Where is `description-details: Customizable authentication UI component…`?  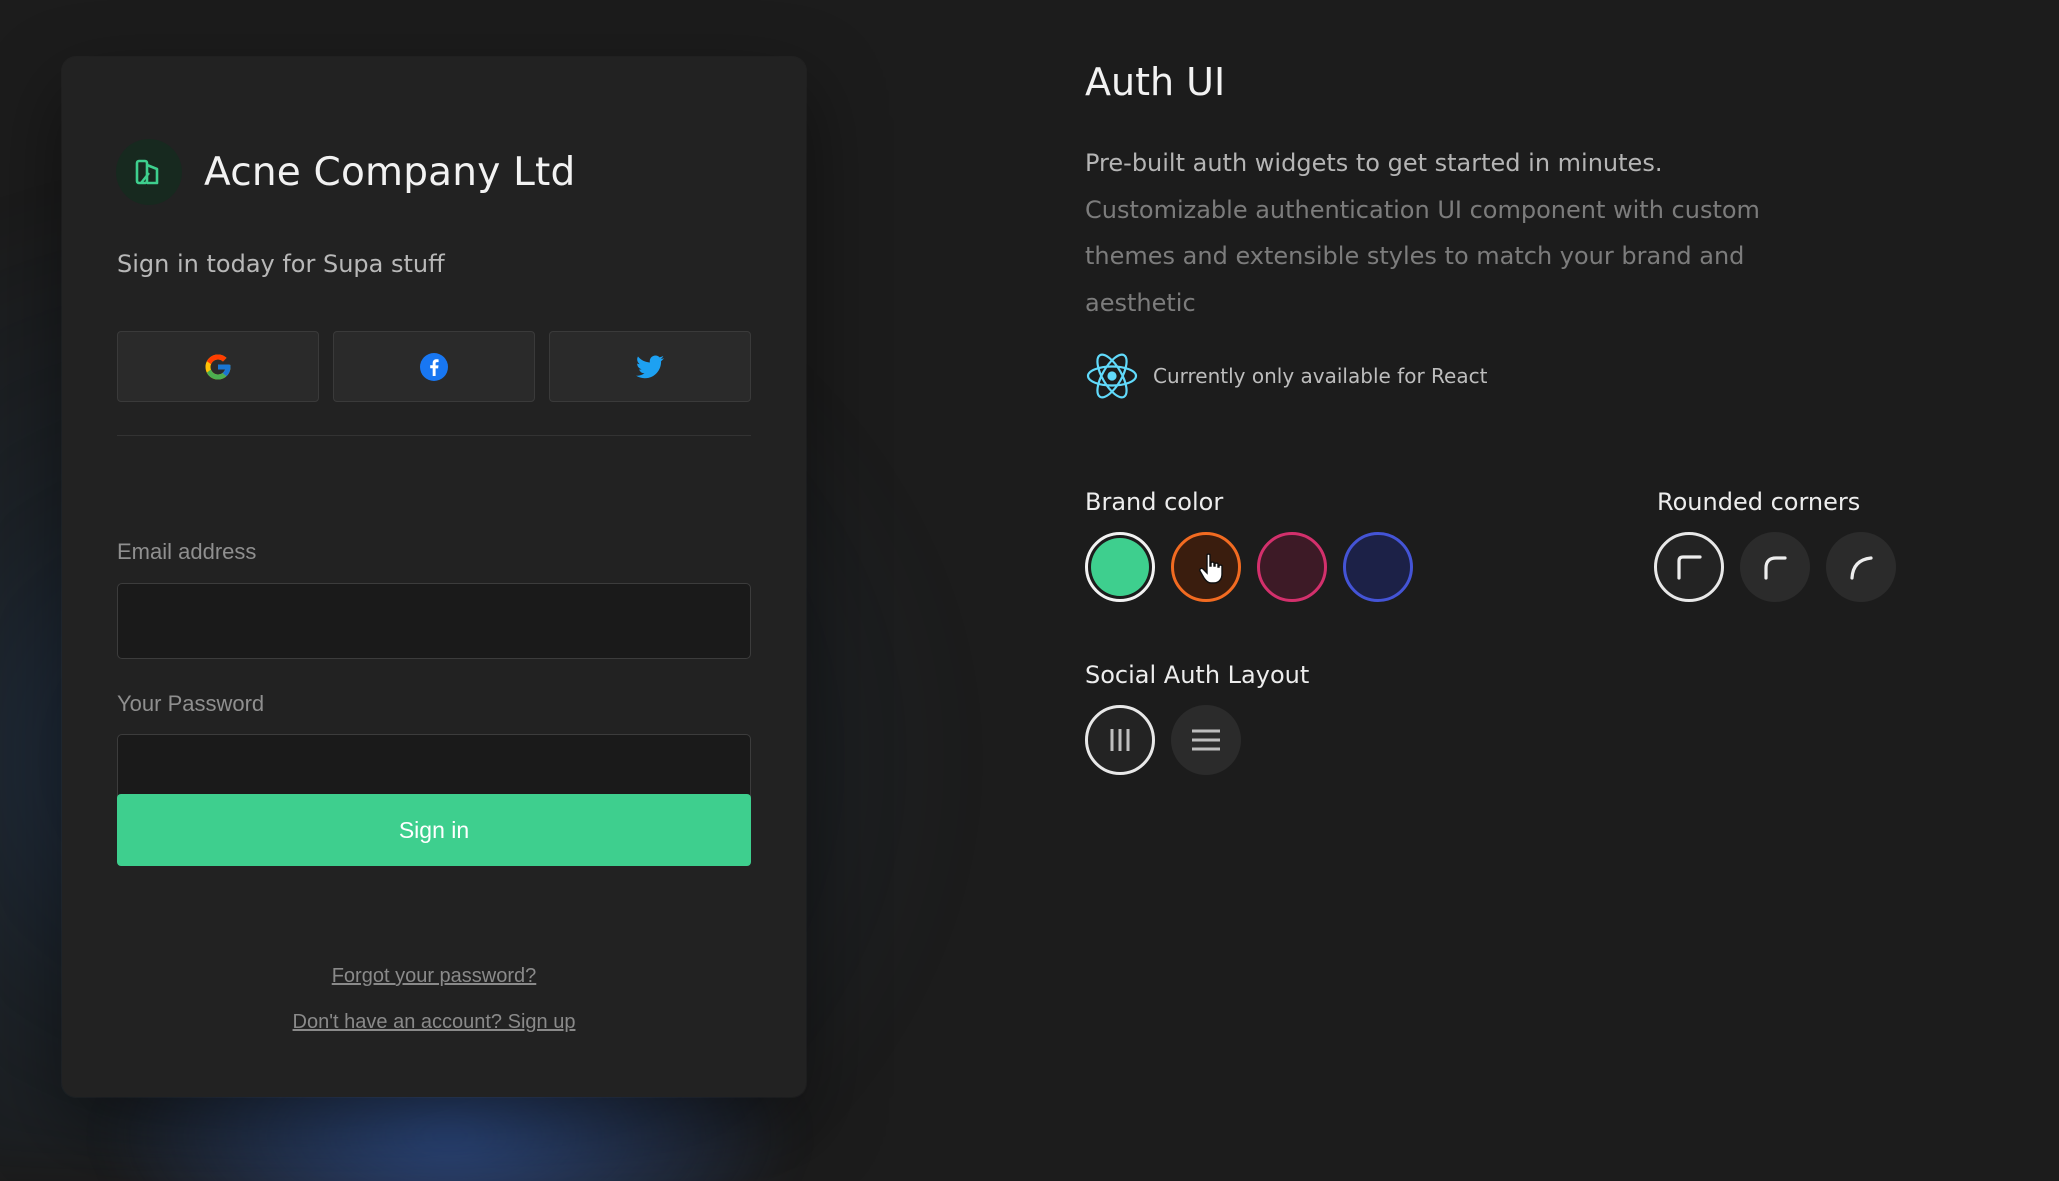
description-details: Customizable authentication UI component… is located at coordinates (1422, 256).